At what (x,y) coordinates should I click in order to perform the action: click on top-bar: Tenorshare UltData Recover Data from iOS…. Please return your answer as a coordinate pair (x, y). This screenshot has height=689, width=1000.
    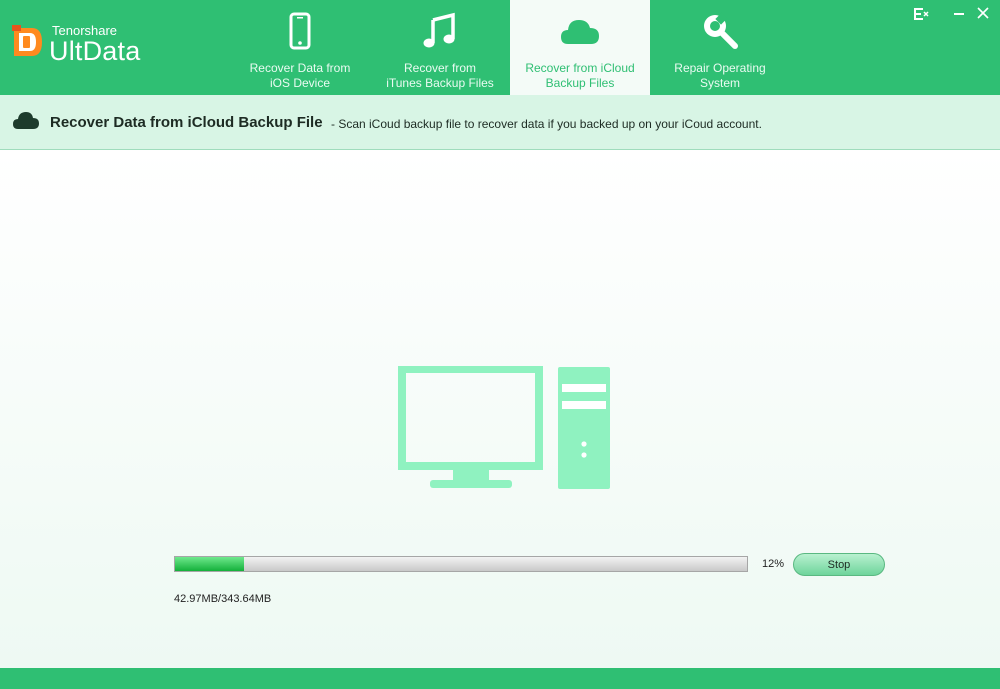
    Looking at the image, I should click on (500, 47).